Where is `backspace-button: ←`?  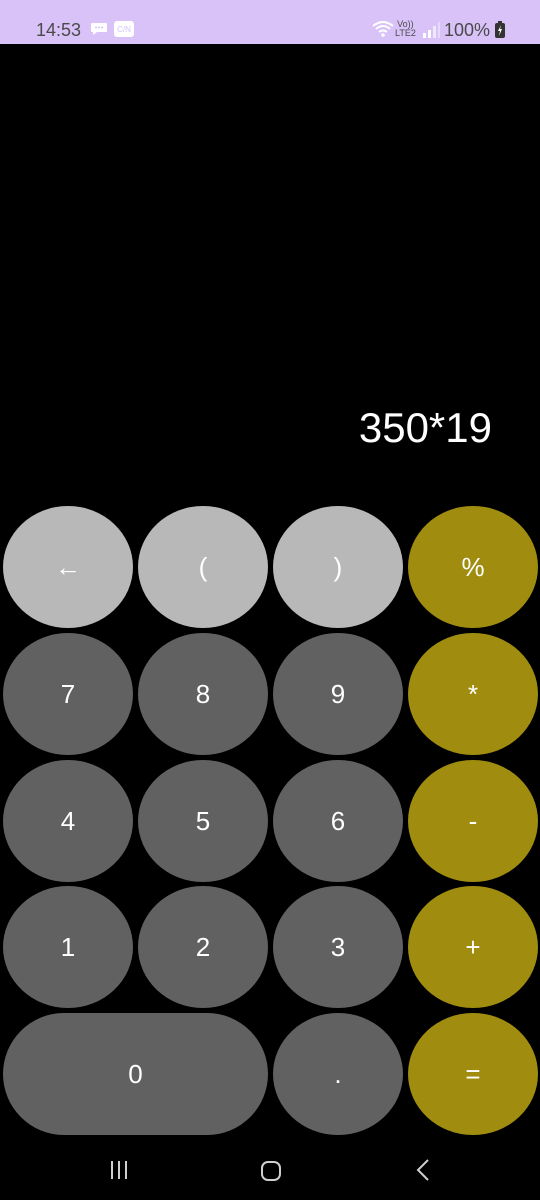
backspace-button: ← is located at coordinates (68, 567).